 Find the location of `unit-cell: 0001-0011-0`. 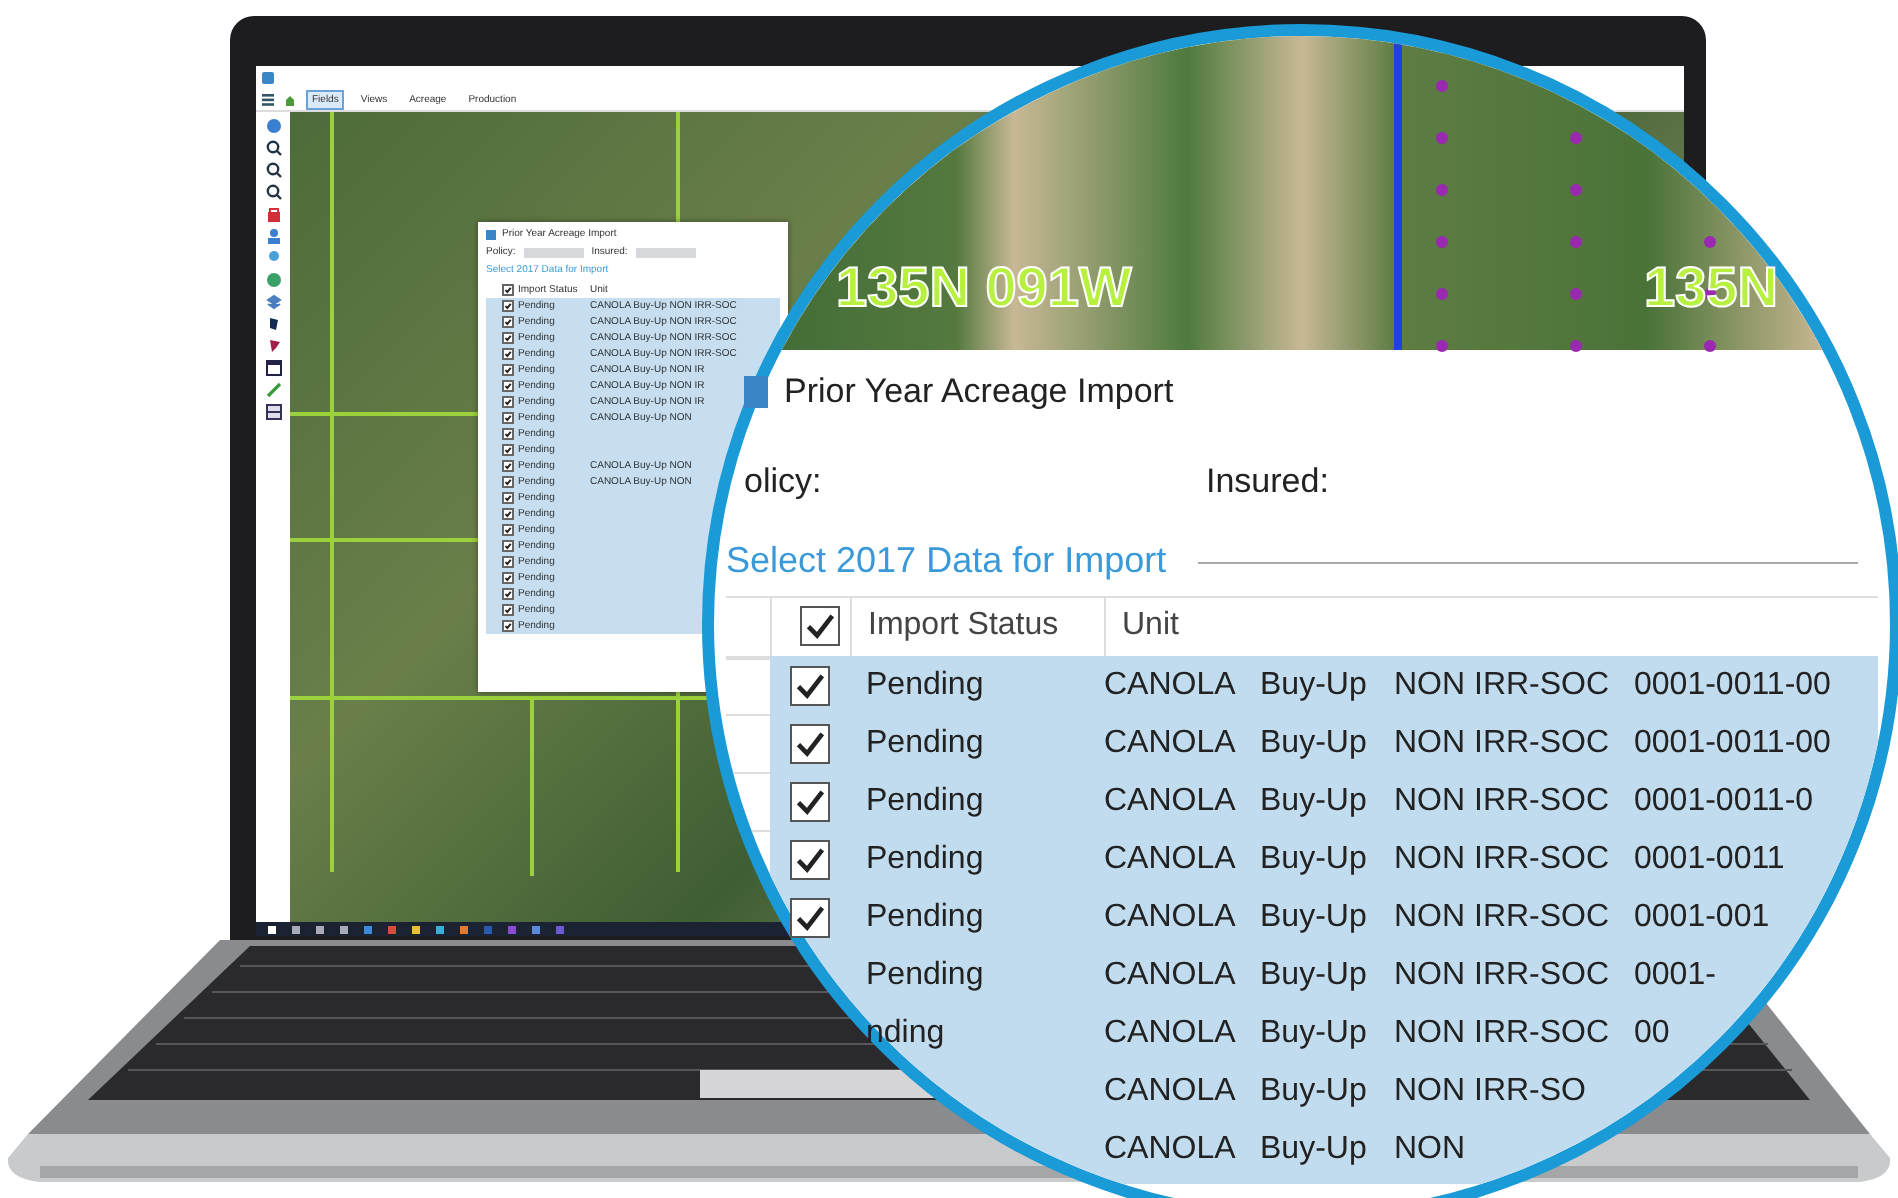

unit-cell: 0001-0011-0 is located at coordinates (1724, 801).